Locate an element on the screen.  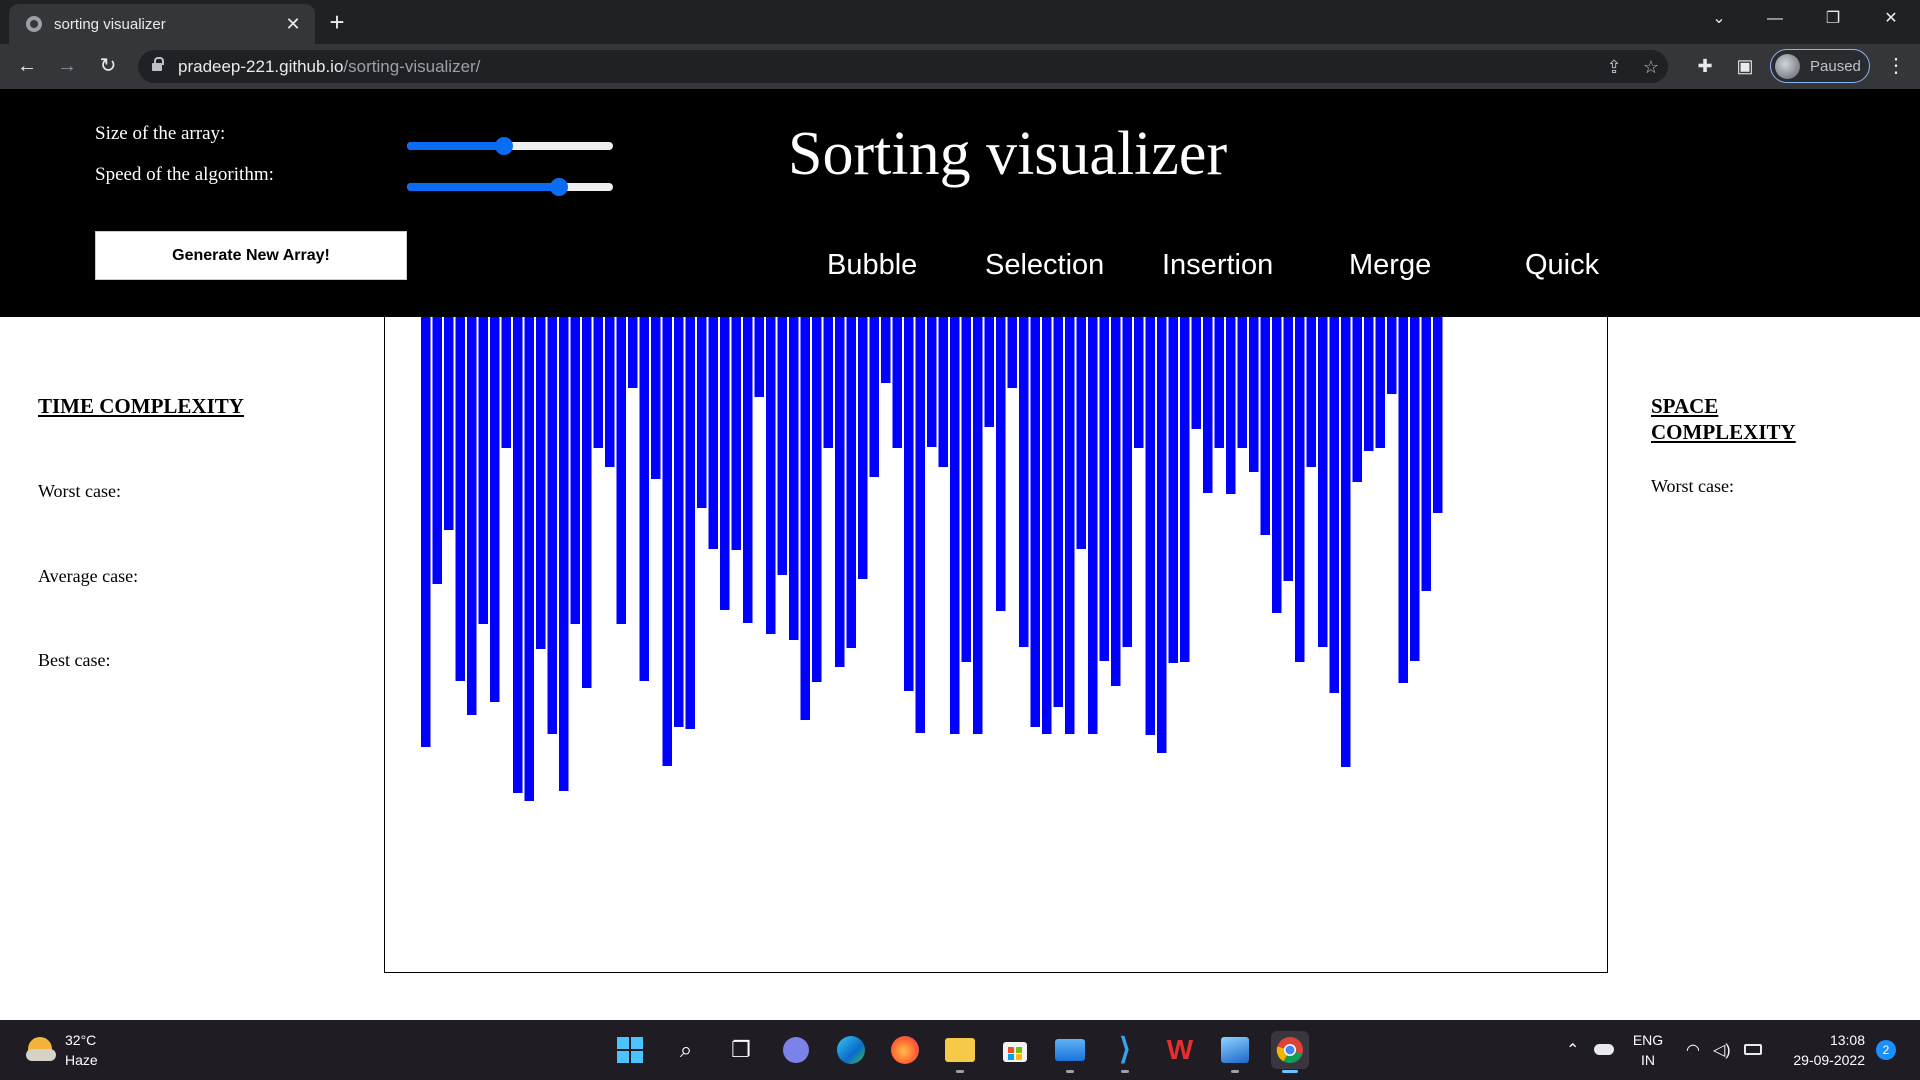
chevron-up-icon: ⌃ is located at coordinates (1572, 1050).